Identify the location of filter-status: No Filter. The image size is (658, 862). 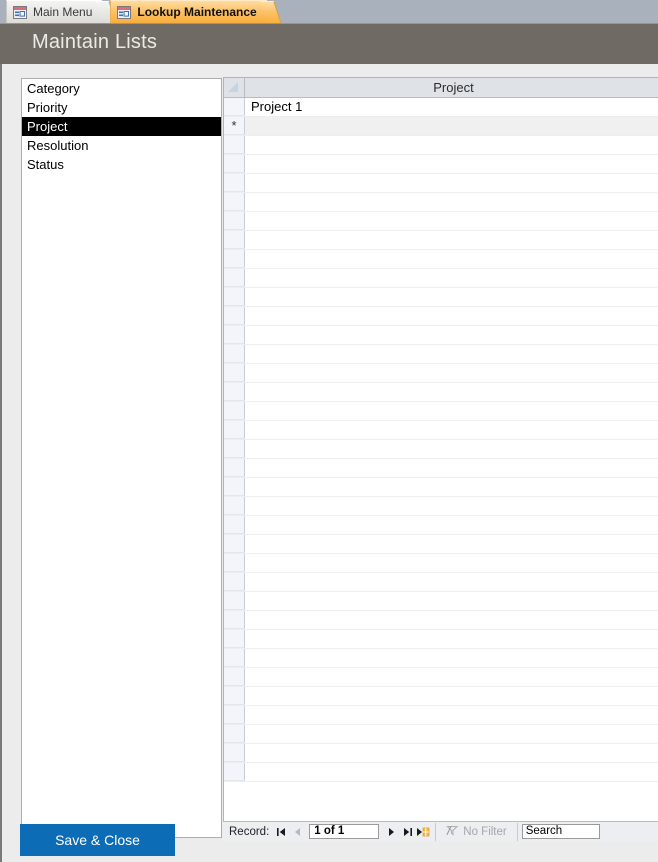
(476, 832).